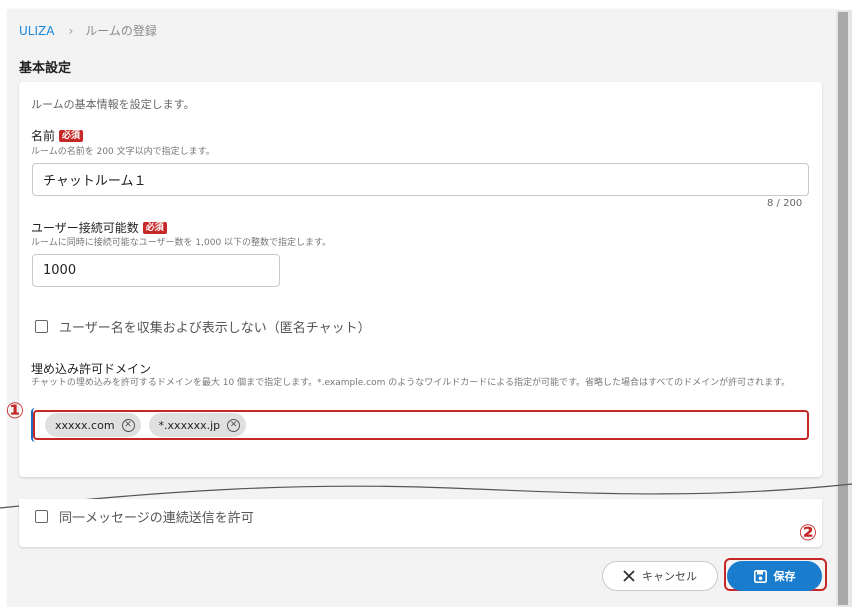 The image size is (852, 607). I want to click on save-button-label: 保存, so click(784, 576).